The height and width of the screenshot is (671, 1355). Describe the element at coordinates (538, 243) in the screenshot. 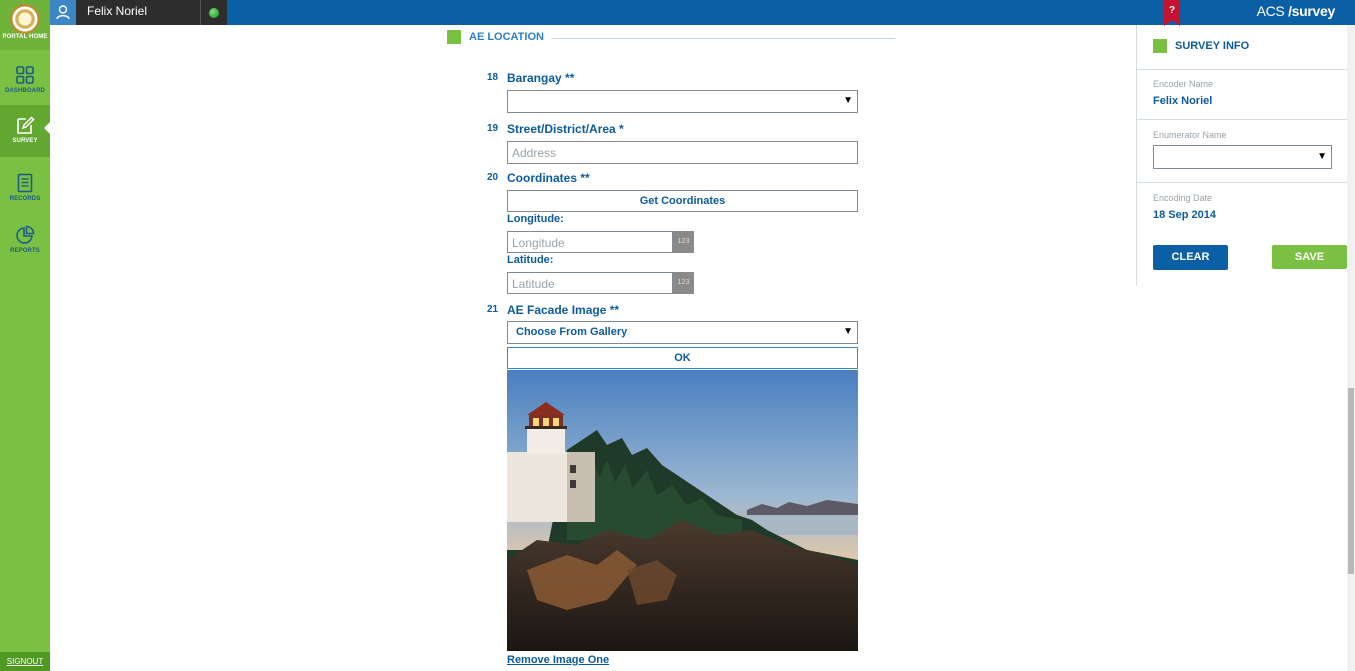

I see `longitude-placeholder: Longitude` at that location.